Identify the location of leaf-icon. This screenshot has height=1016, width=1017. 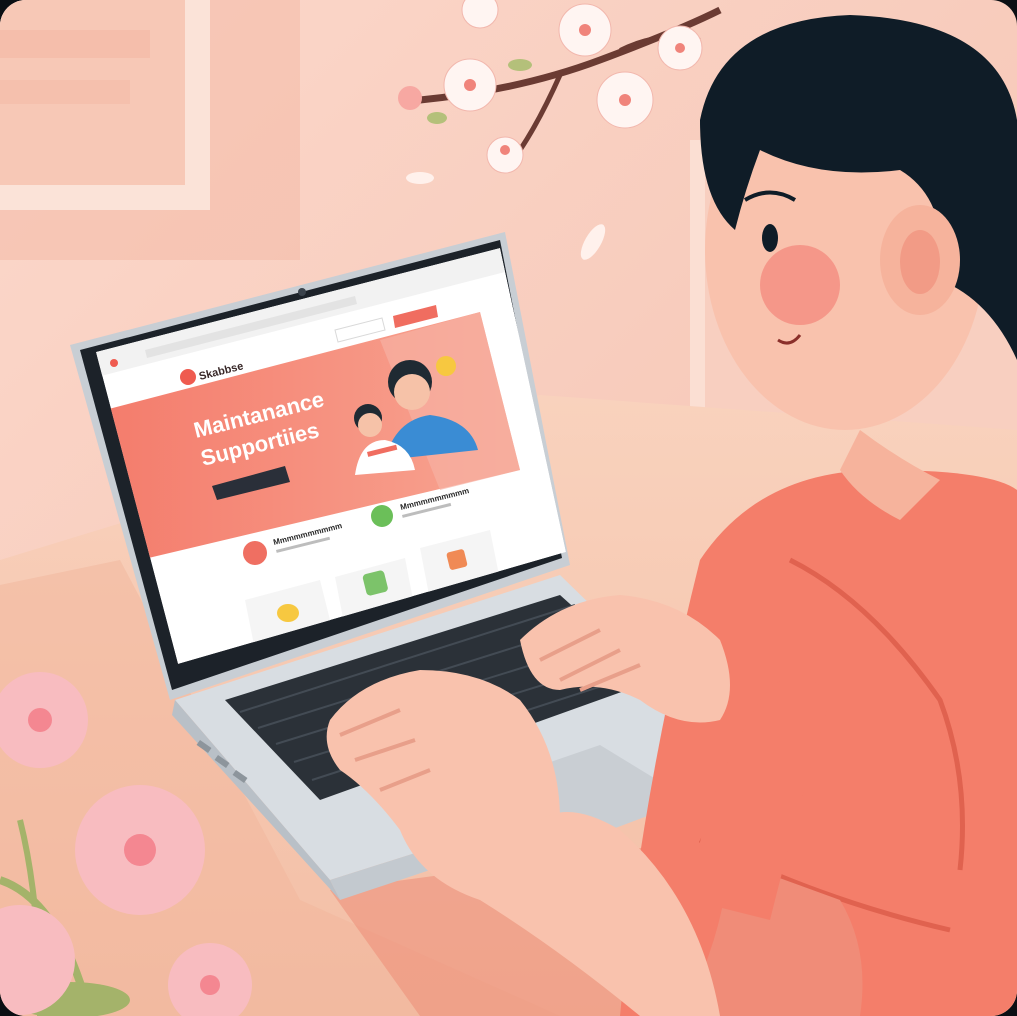
(382, 516).